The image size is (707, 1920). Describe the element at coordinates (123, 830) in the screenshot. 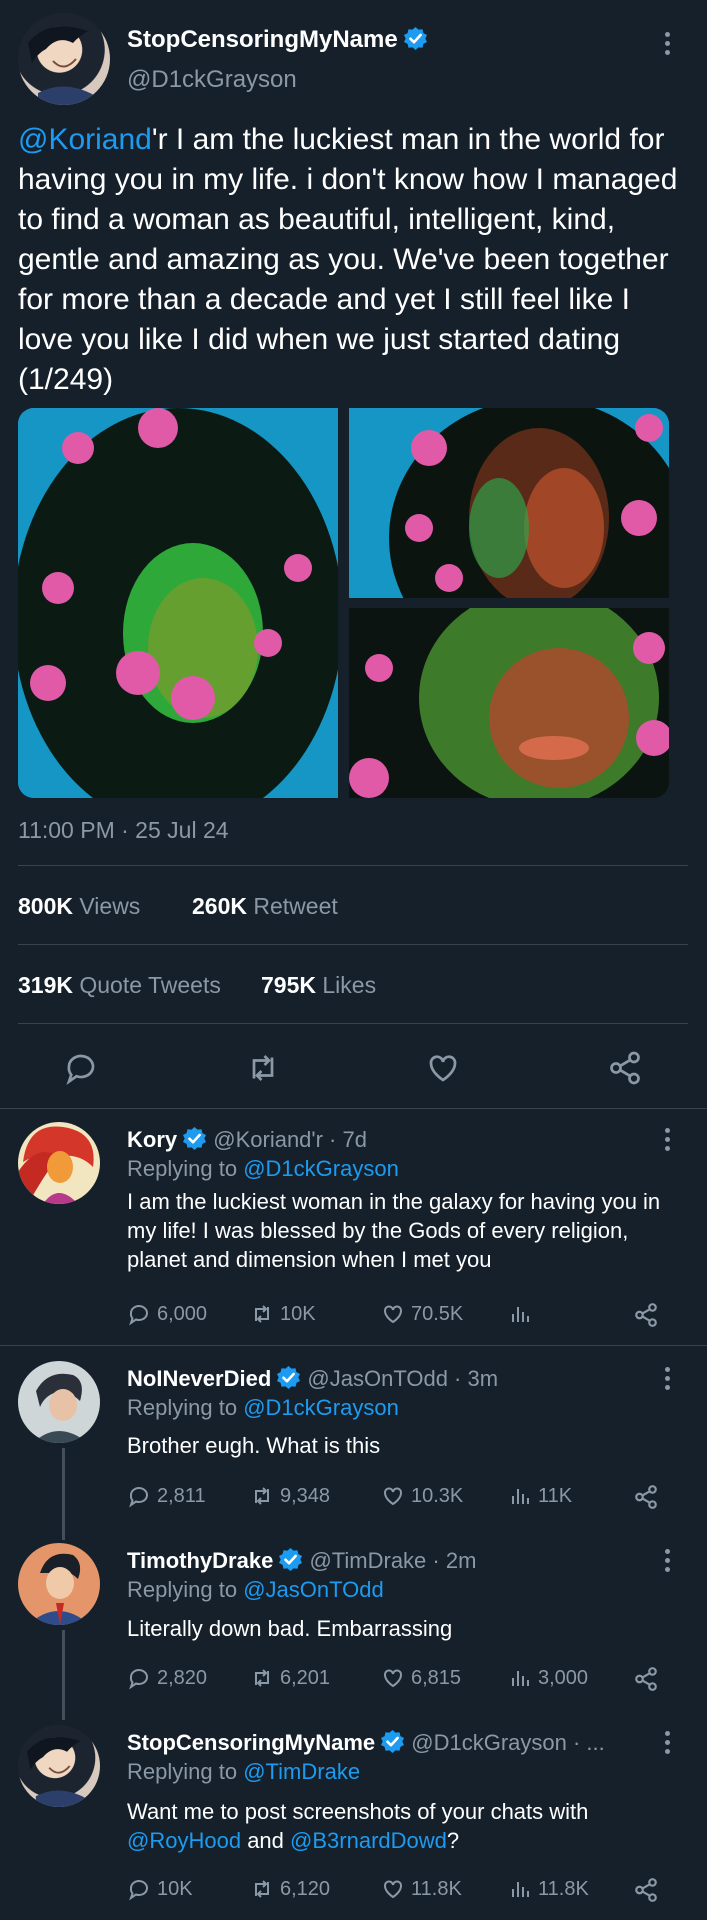

I see `tweet-timestamp: 11:00 PM · 25 Jul 24` at that location.